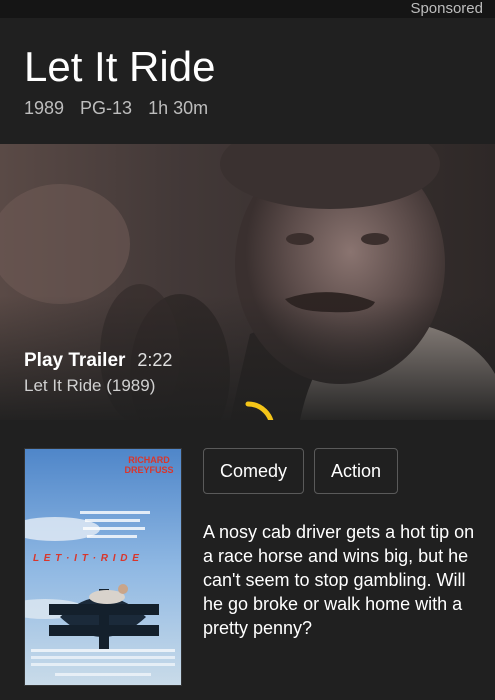 The image size is (495, 700). Describe the element at coordinates (254, 471) in the screenshot. I see `genre-chip-comedy: Comedy` at that location.